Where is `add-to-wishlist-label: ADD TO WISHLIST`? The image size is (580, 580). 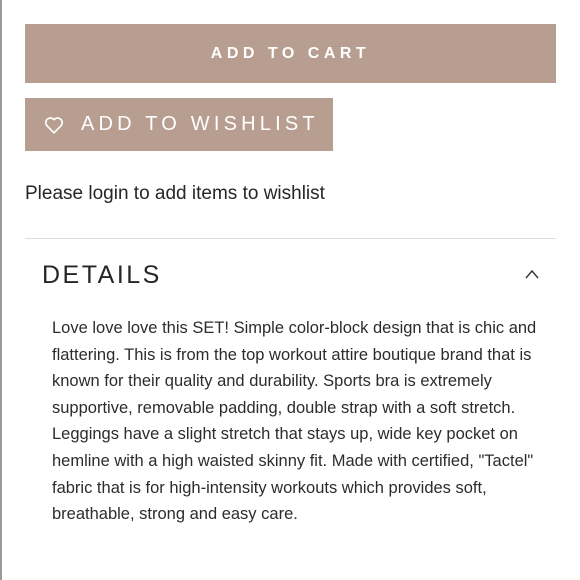
add-to-wishlist-label: ADD TO WISHLIST is located at coordinates (200, 124).